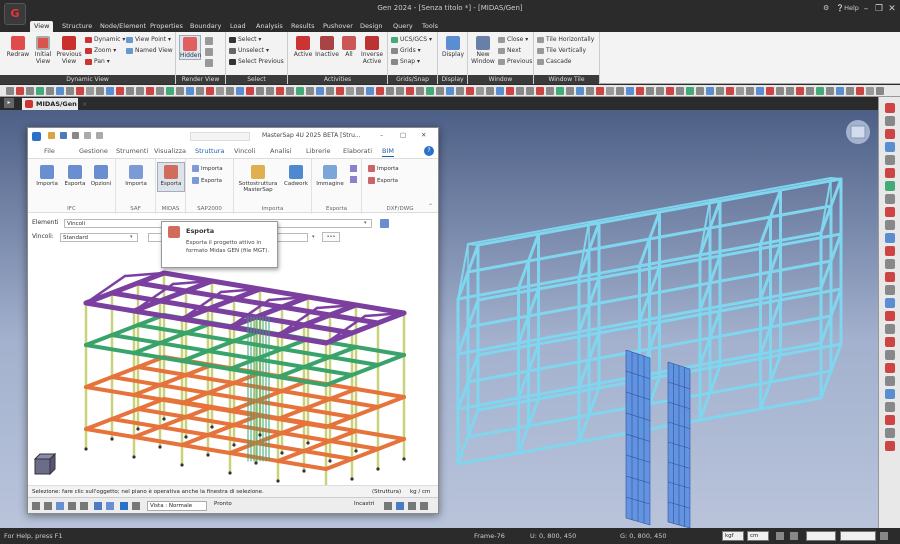  Describe the element at coordinates (780, 536) in the screenshot. I see `unit-settings-icon` at that location.